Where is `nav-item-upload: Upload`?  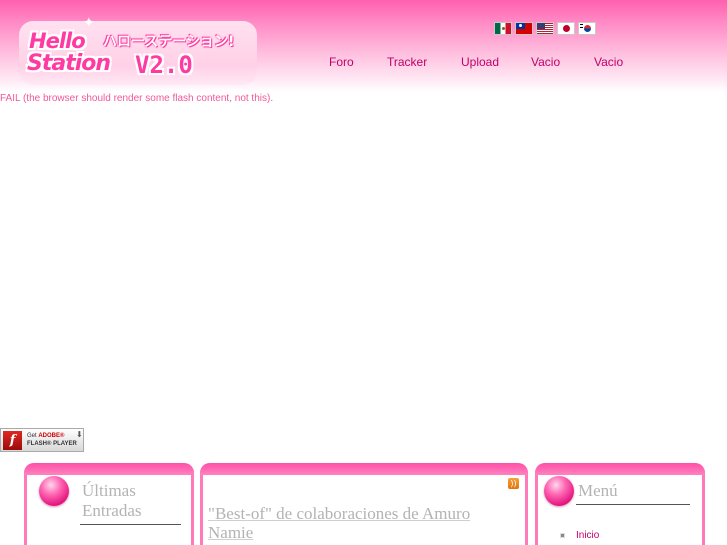
nav-item-upload: Upload is located at coordinates (480, 62).